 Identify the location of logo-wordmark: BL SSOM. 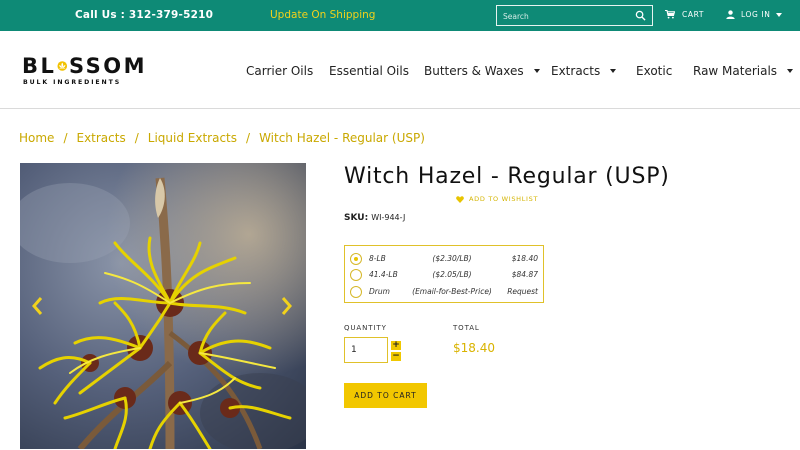
(84, 66).